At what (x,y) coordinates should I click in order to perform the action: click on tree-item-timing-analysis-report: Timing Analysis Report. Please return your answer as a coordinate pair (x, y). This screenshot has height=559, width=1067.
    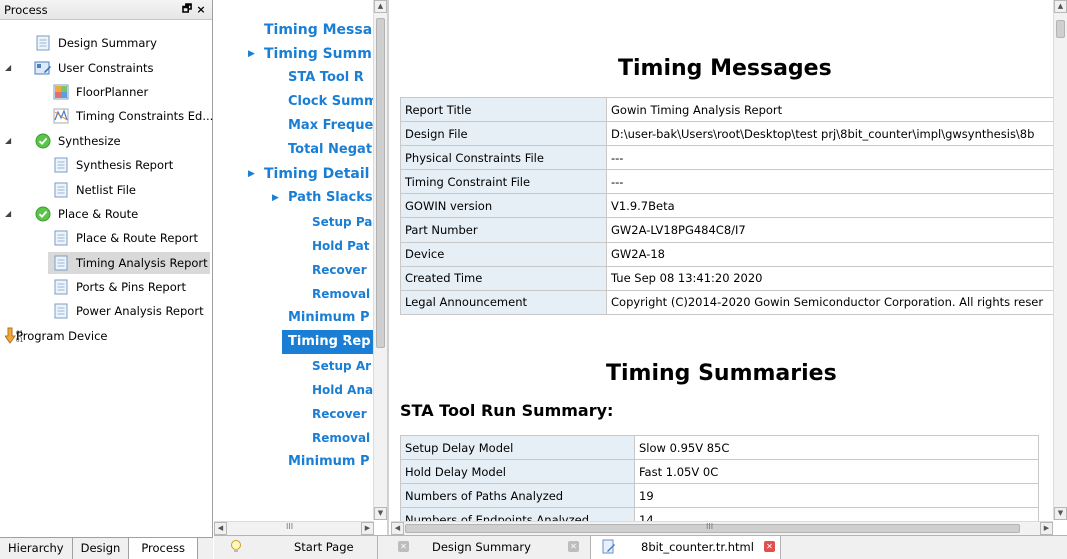
    Looking at the image, I should click on (106, 263).